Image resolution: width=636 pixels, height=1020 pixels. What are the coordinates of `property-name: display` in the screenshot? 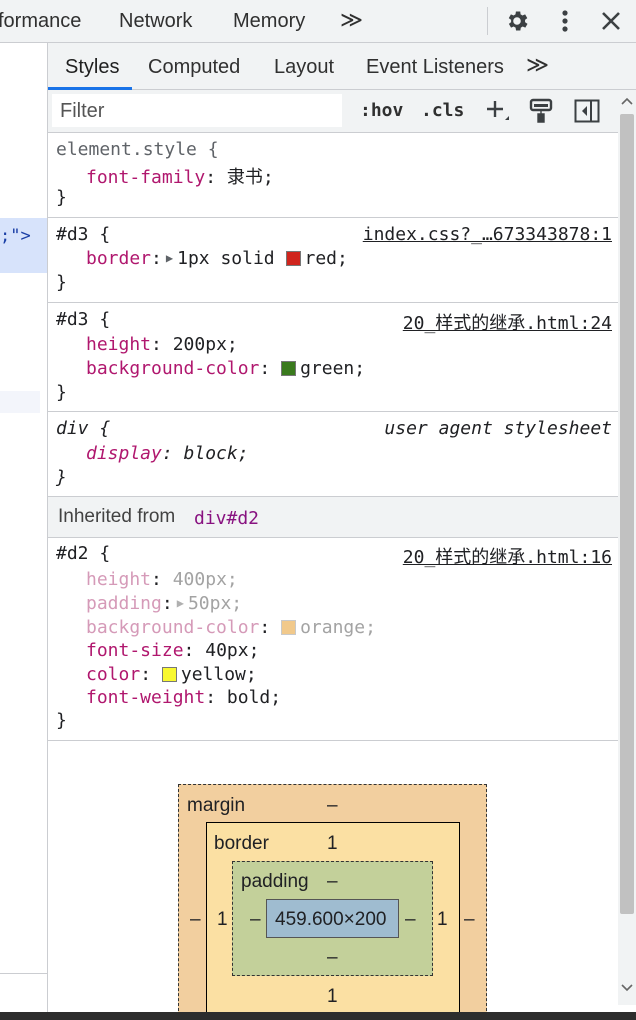 It's located at (124, 453).